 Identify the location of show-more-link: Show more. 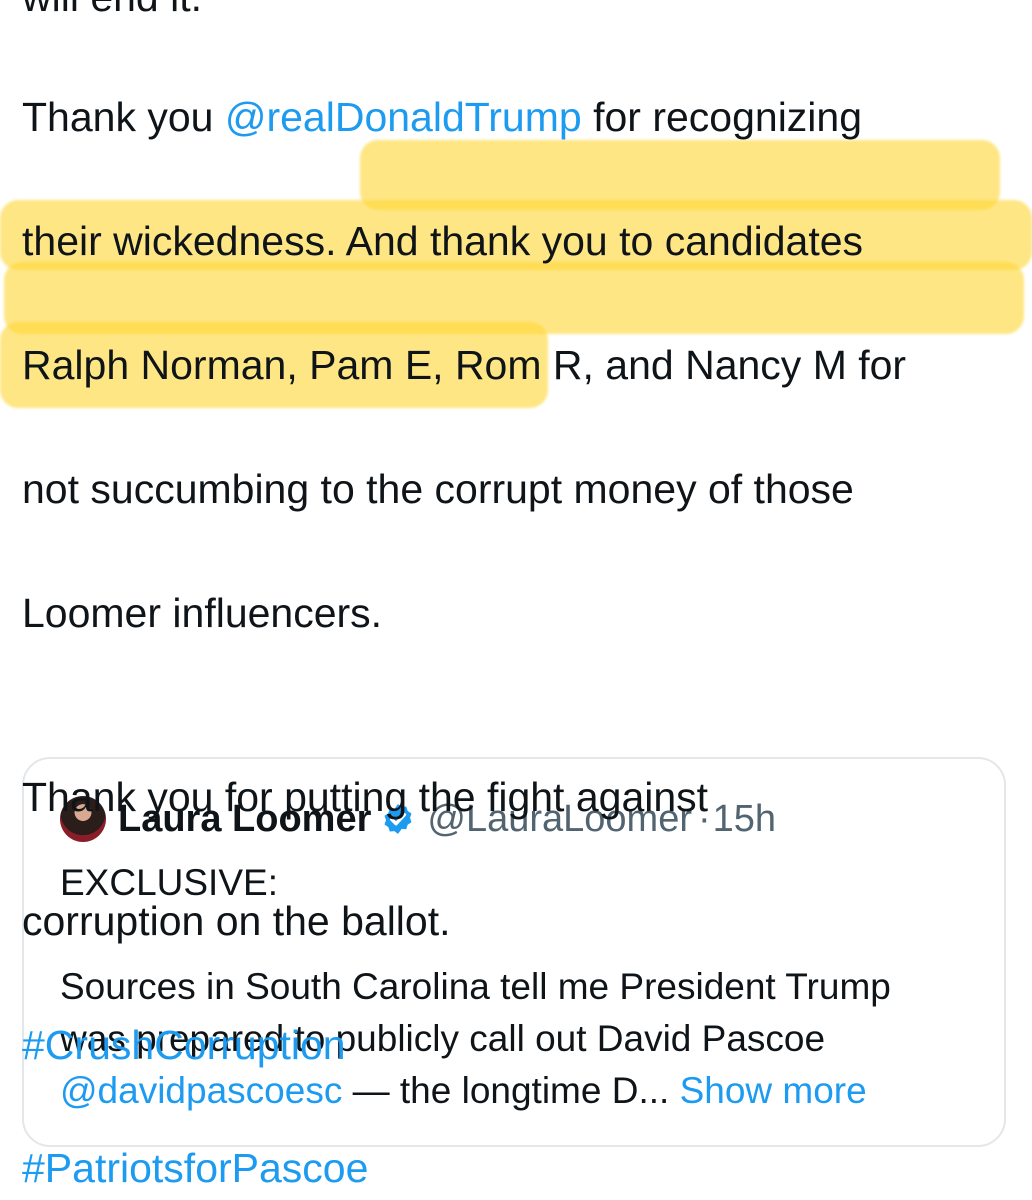
(768, 1090).